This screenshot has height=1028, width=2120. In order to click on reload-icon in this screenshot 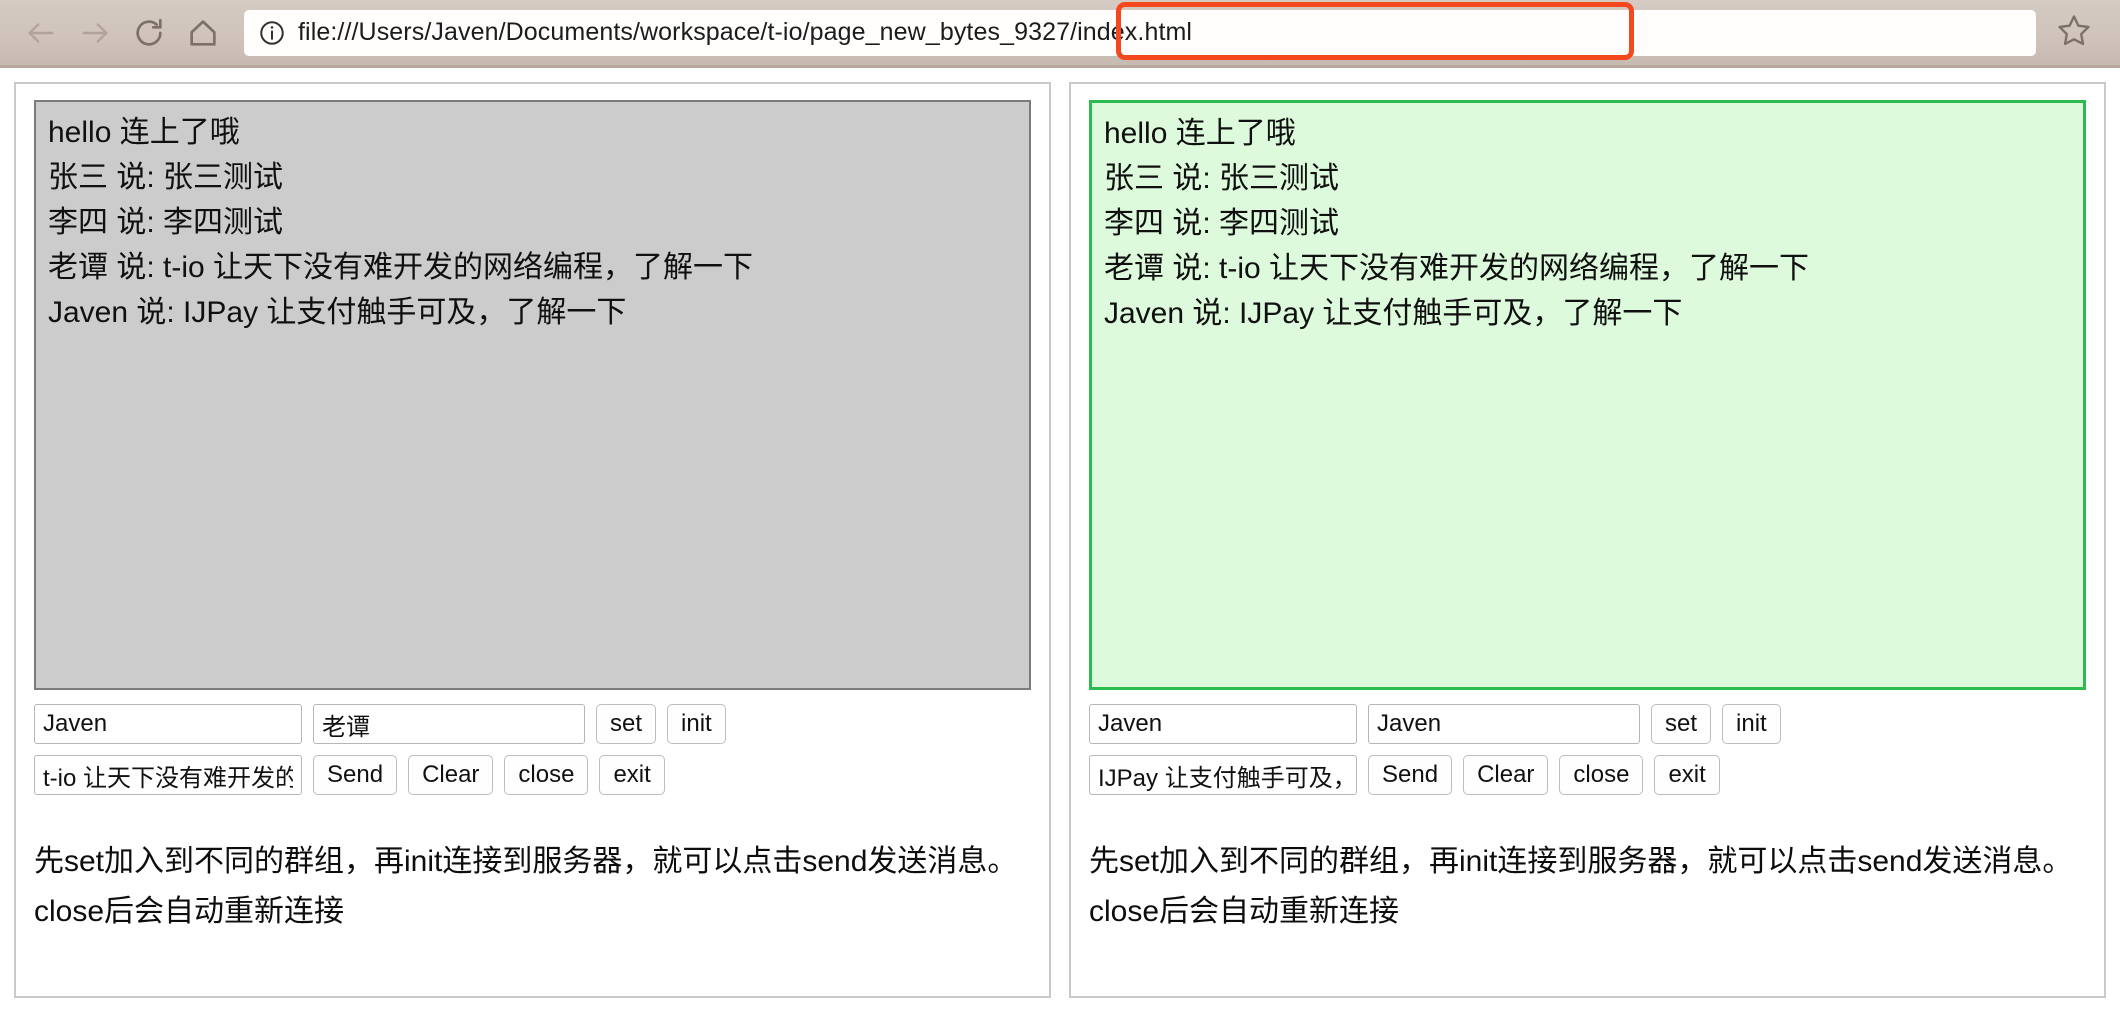, I will do `click(149, 33)`.